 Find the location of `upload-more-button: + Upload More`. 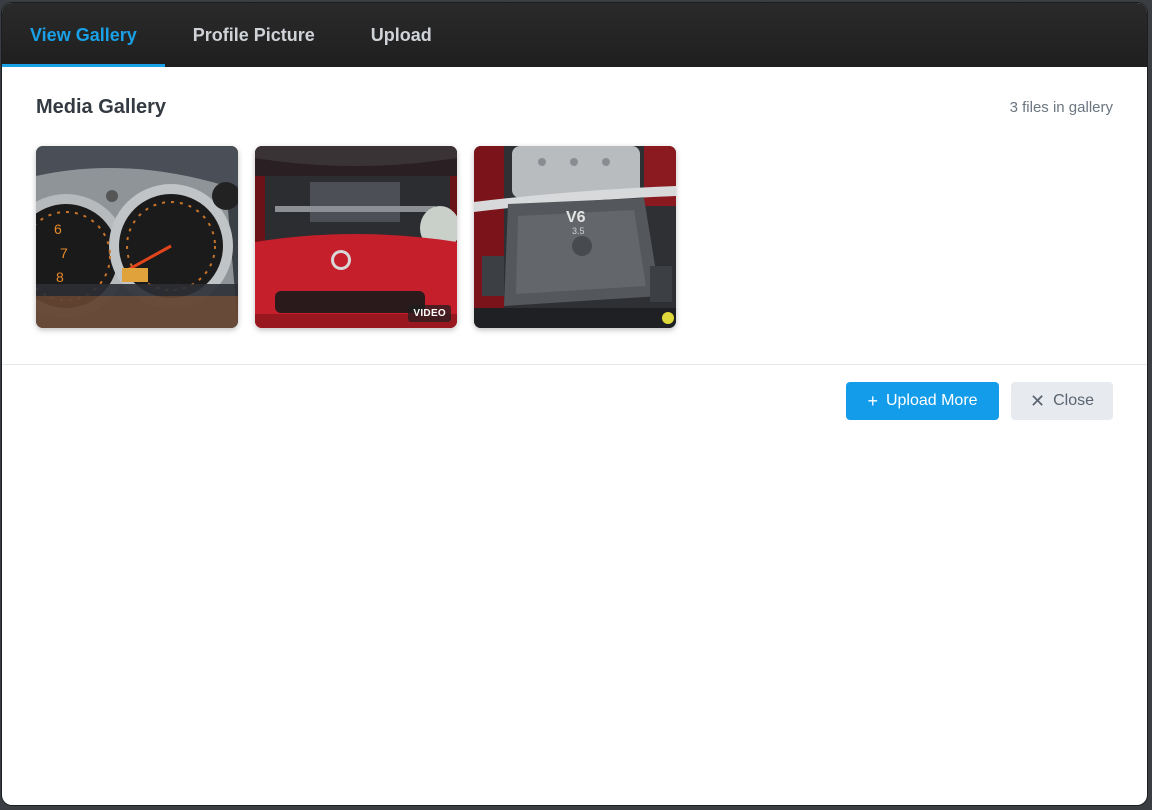

upload-more-button: + Upload More is located at coordinates (922, 401).